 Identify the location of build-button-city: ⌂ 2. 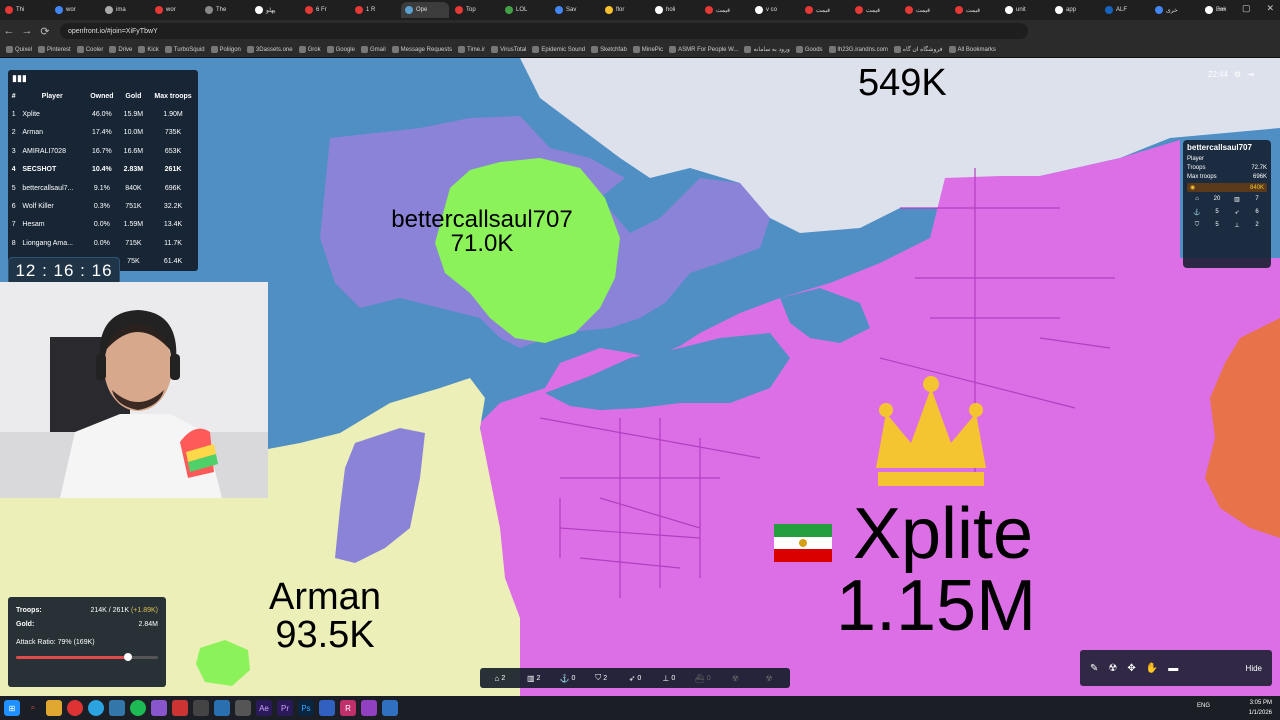
(500, 678).